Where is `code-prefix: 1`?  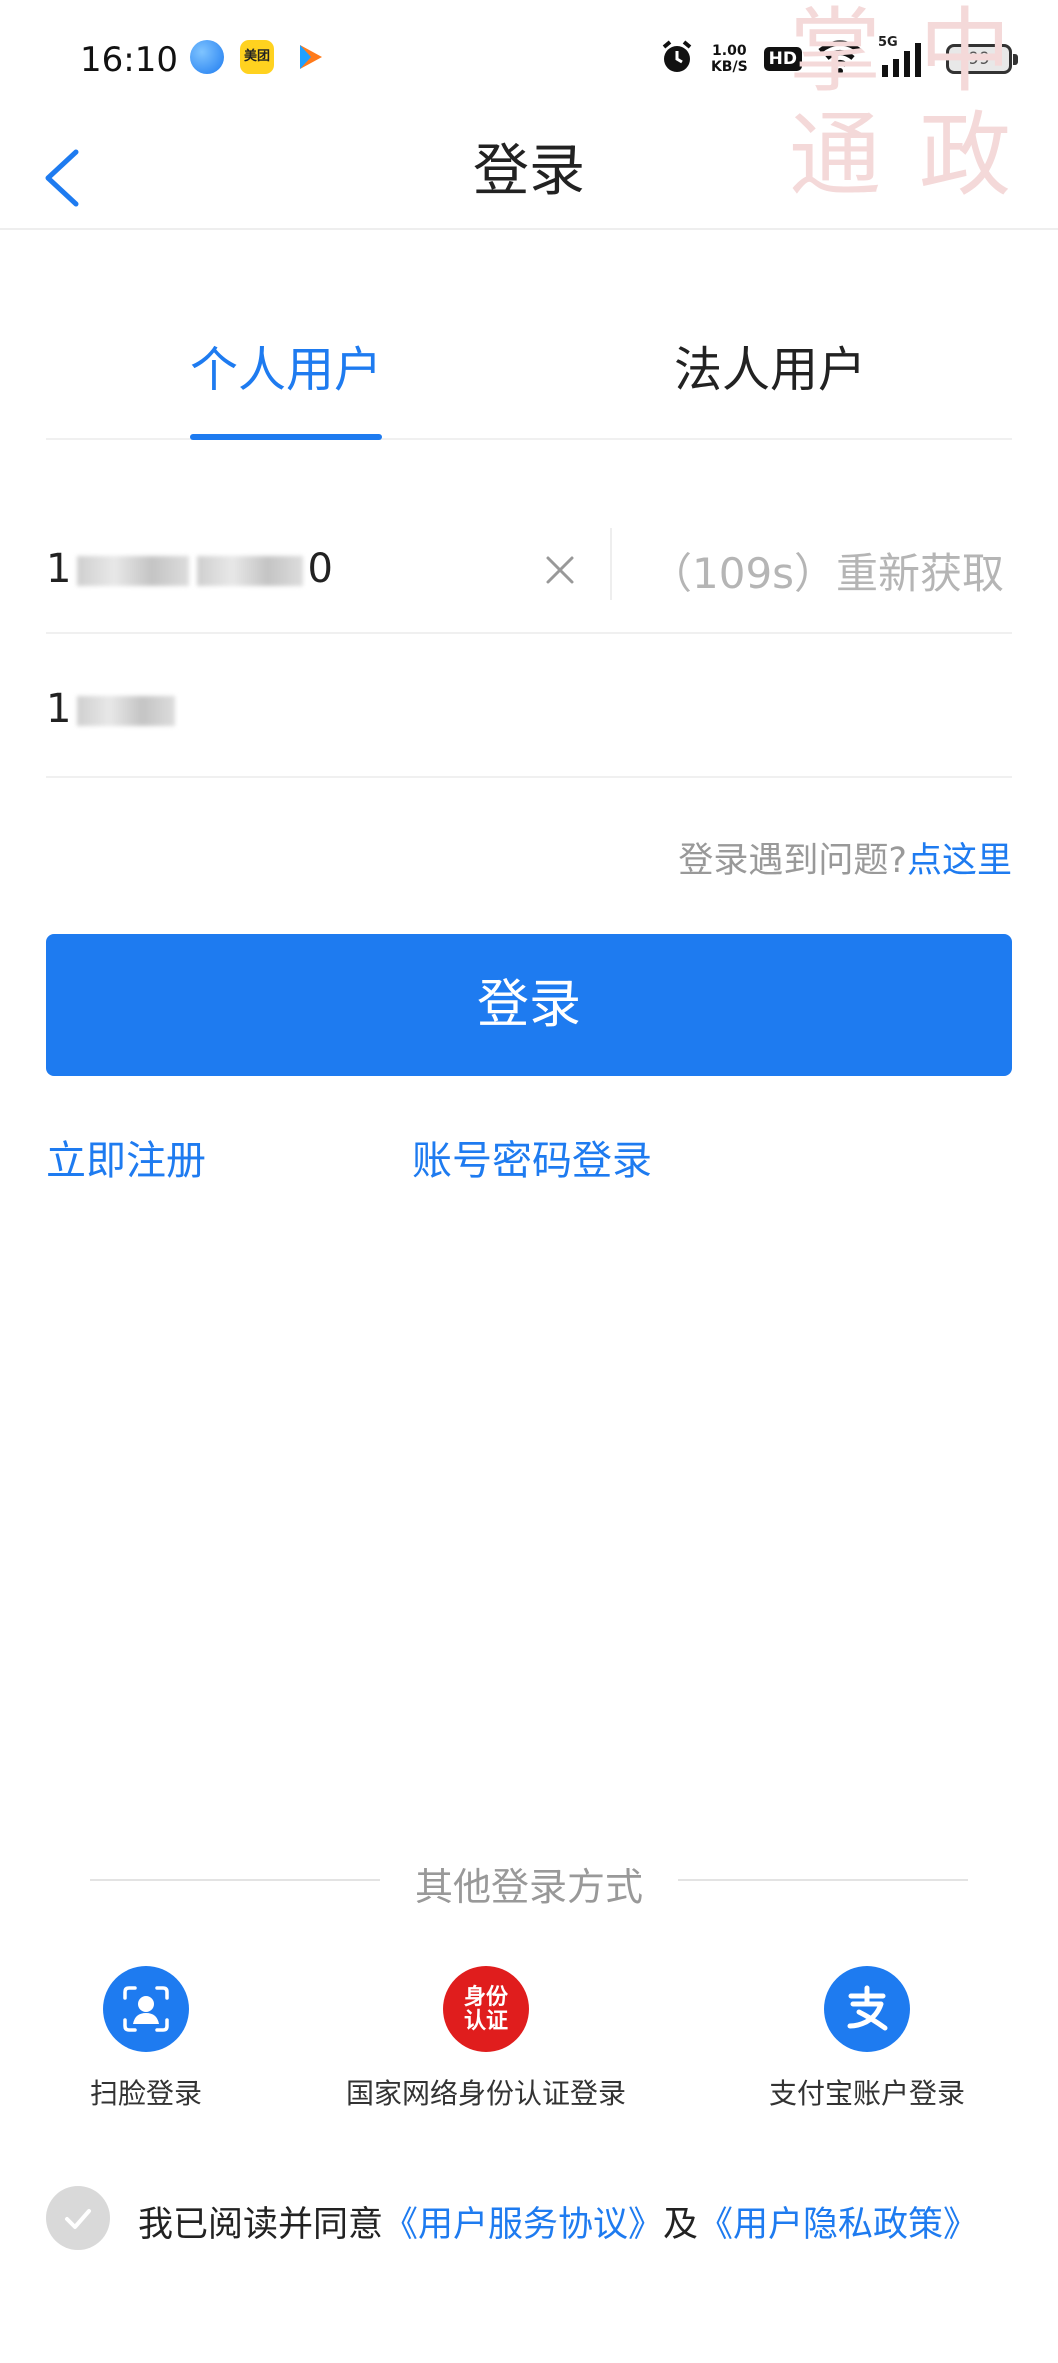 code-prefix: 1 is located at coordinates (60, 709).